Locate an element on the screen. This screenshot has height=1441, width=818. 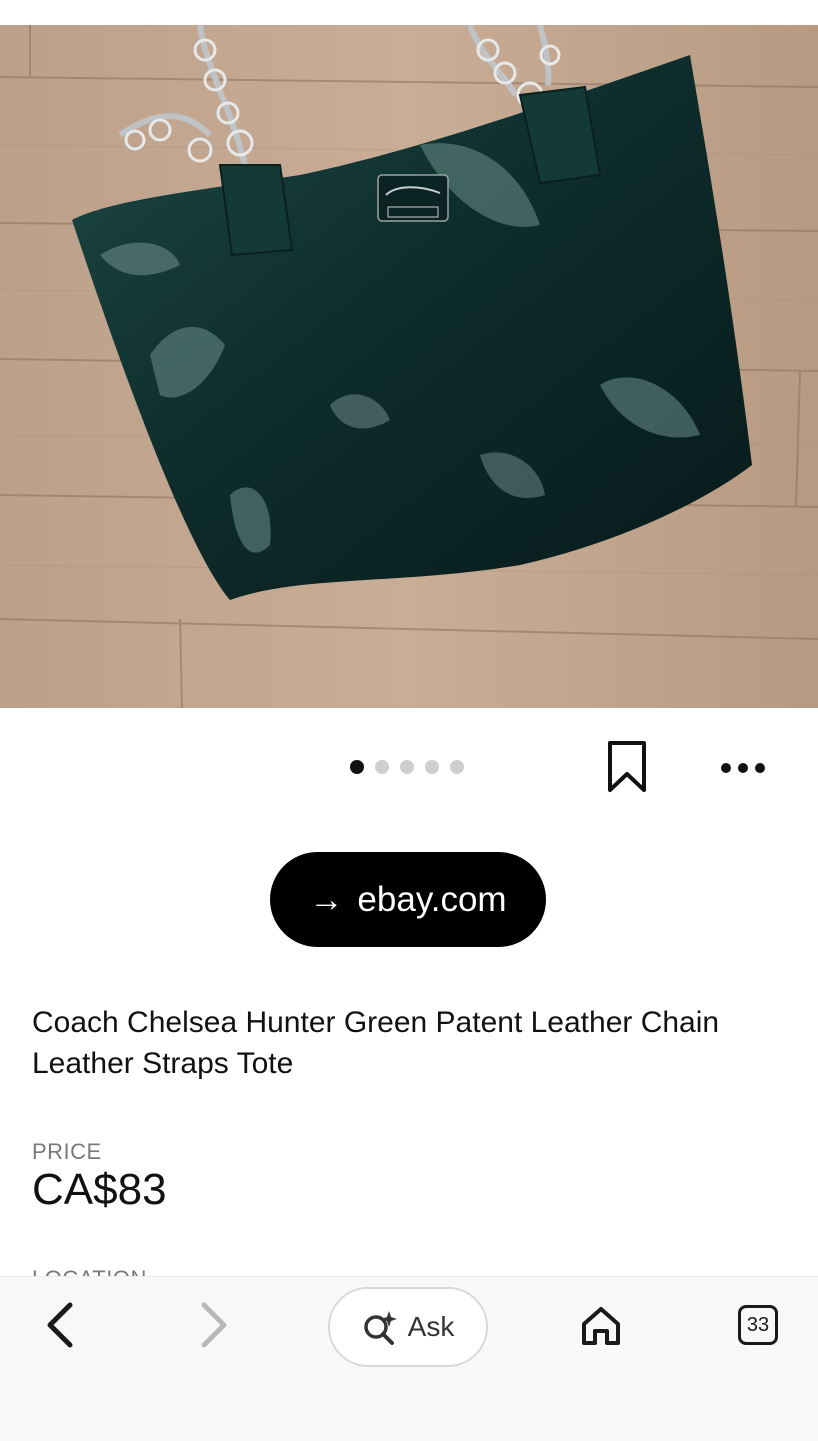
ask-button: Ask is located at coordinates (408, 1327).